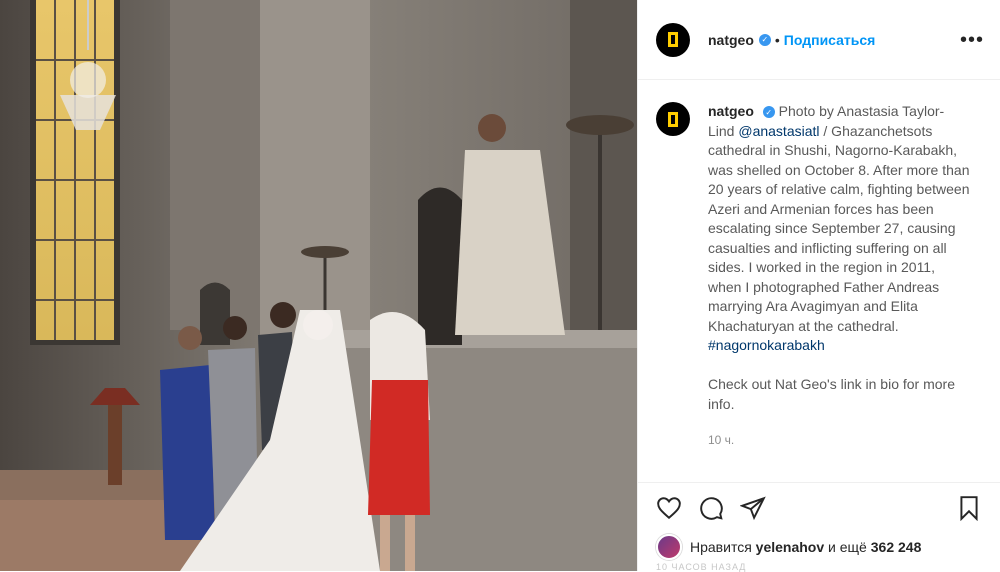 This screenshot has height=572, width=1000. I want to click on hashtag-link: #nagornokarabakh, so click(766, 345).